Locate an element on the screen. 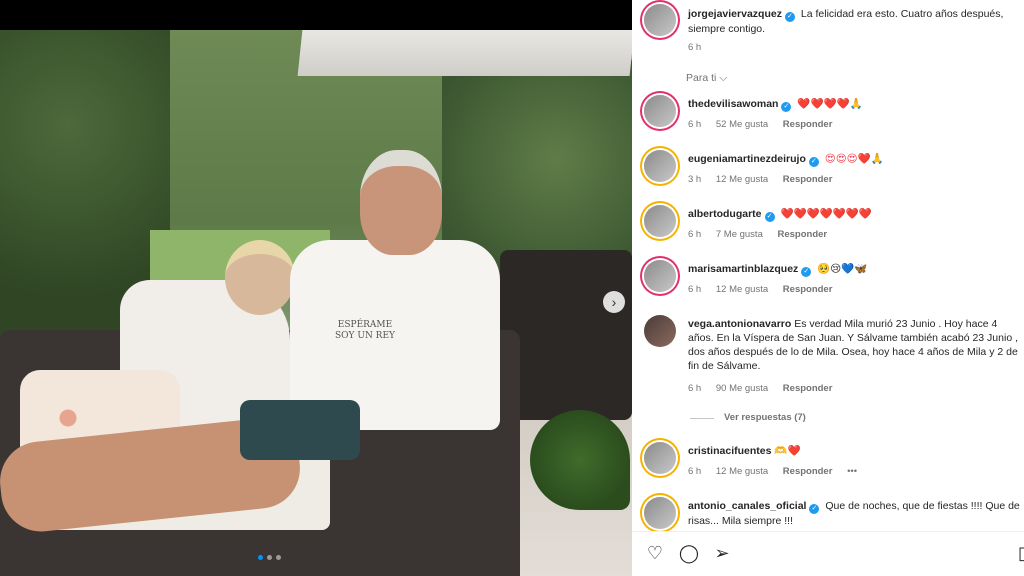 Image resolution: width=1024 pixels, height=576 pixels. comment-likes: 90 Me gusta is located at coordinates (742, 388).